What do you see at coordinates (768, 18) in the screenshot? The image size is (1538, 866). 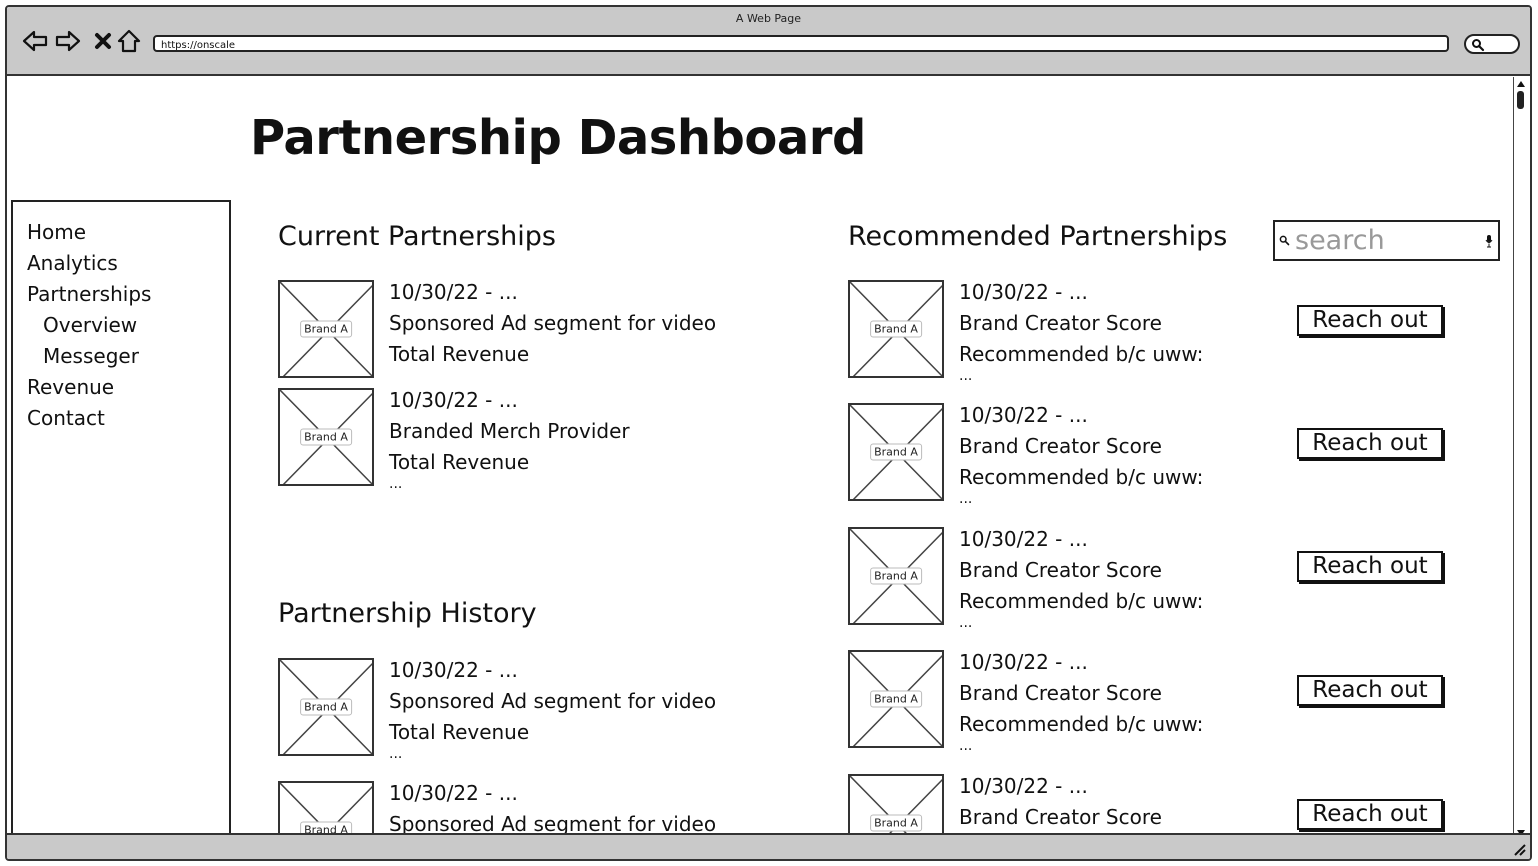 I see `window-title: A Web Page` at bounding box center [768, 18].